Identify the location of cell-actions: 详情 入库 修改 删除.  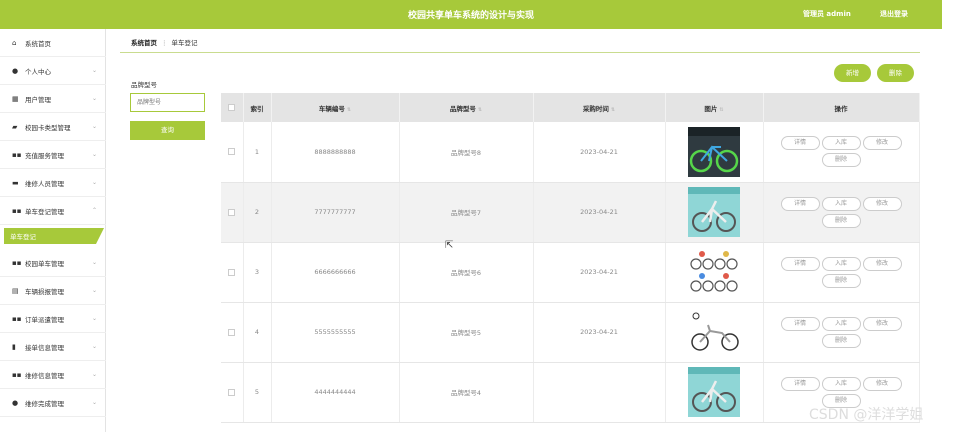
(841, 152).